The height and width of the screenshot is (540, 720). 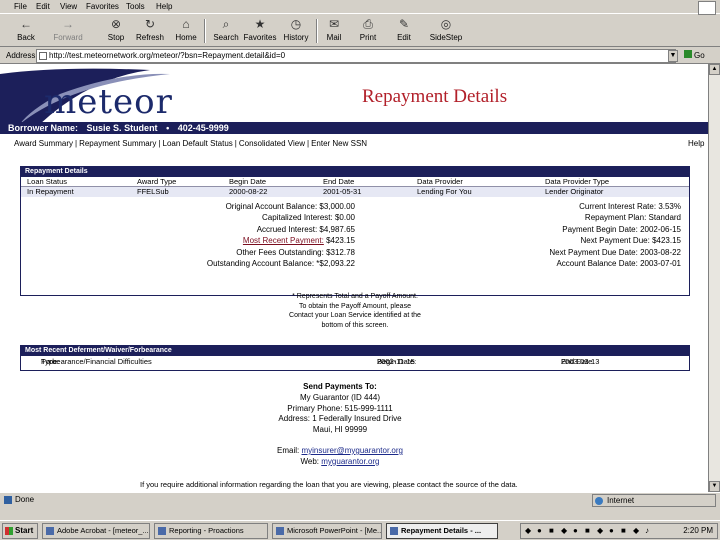 What do you see at coordinates (360, 500) in the screenshot?
I see `status-bar: Done Internet` at bounding box center [360, 500].